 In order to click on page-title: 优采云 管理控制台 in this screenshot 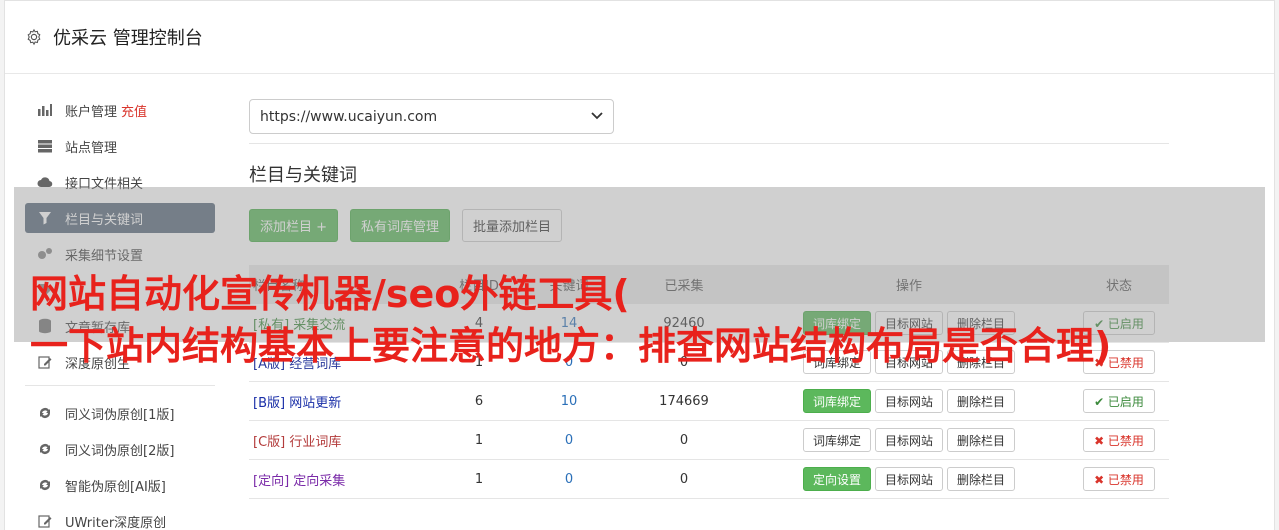, I will do `click(128, 38)`.